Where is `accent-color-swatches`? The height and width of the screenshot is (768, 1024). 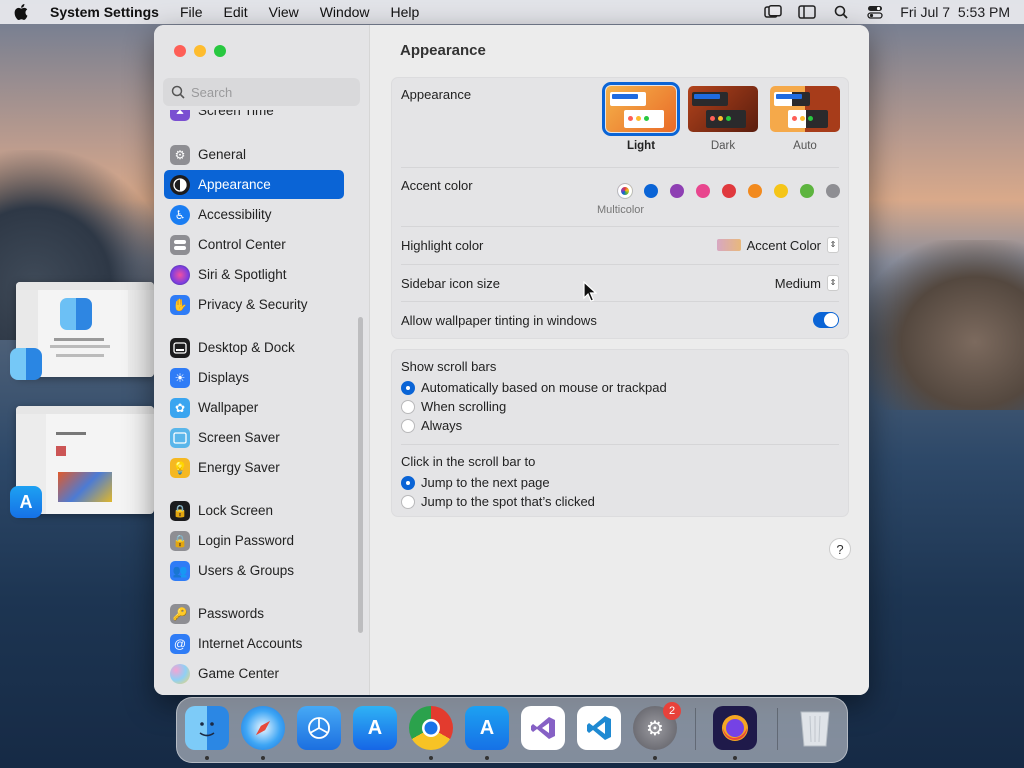 accent-color-swatches is located at coordinates (729, 191).